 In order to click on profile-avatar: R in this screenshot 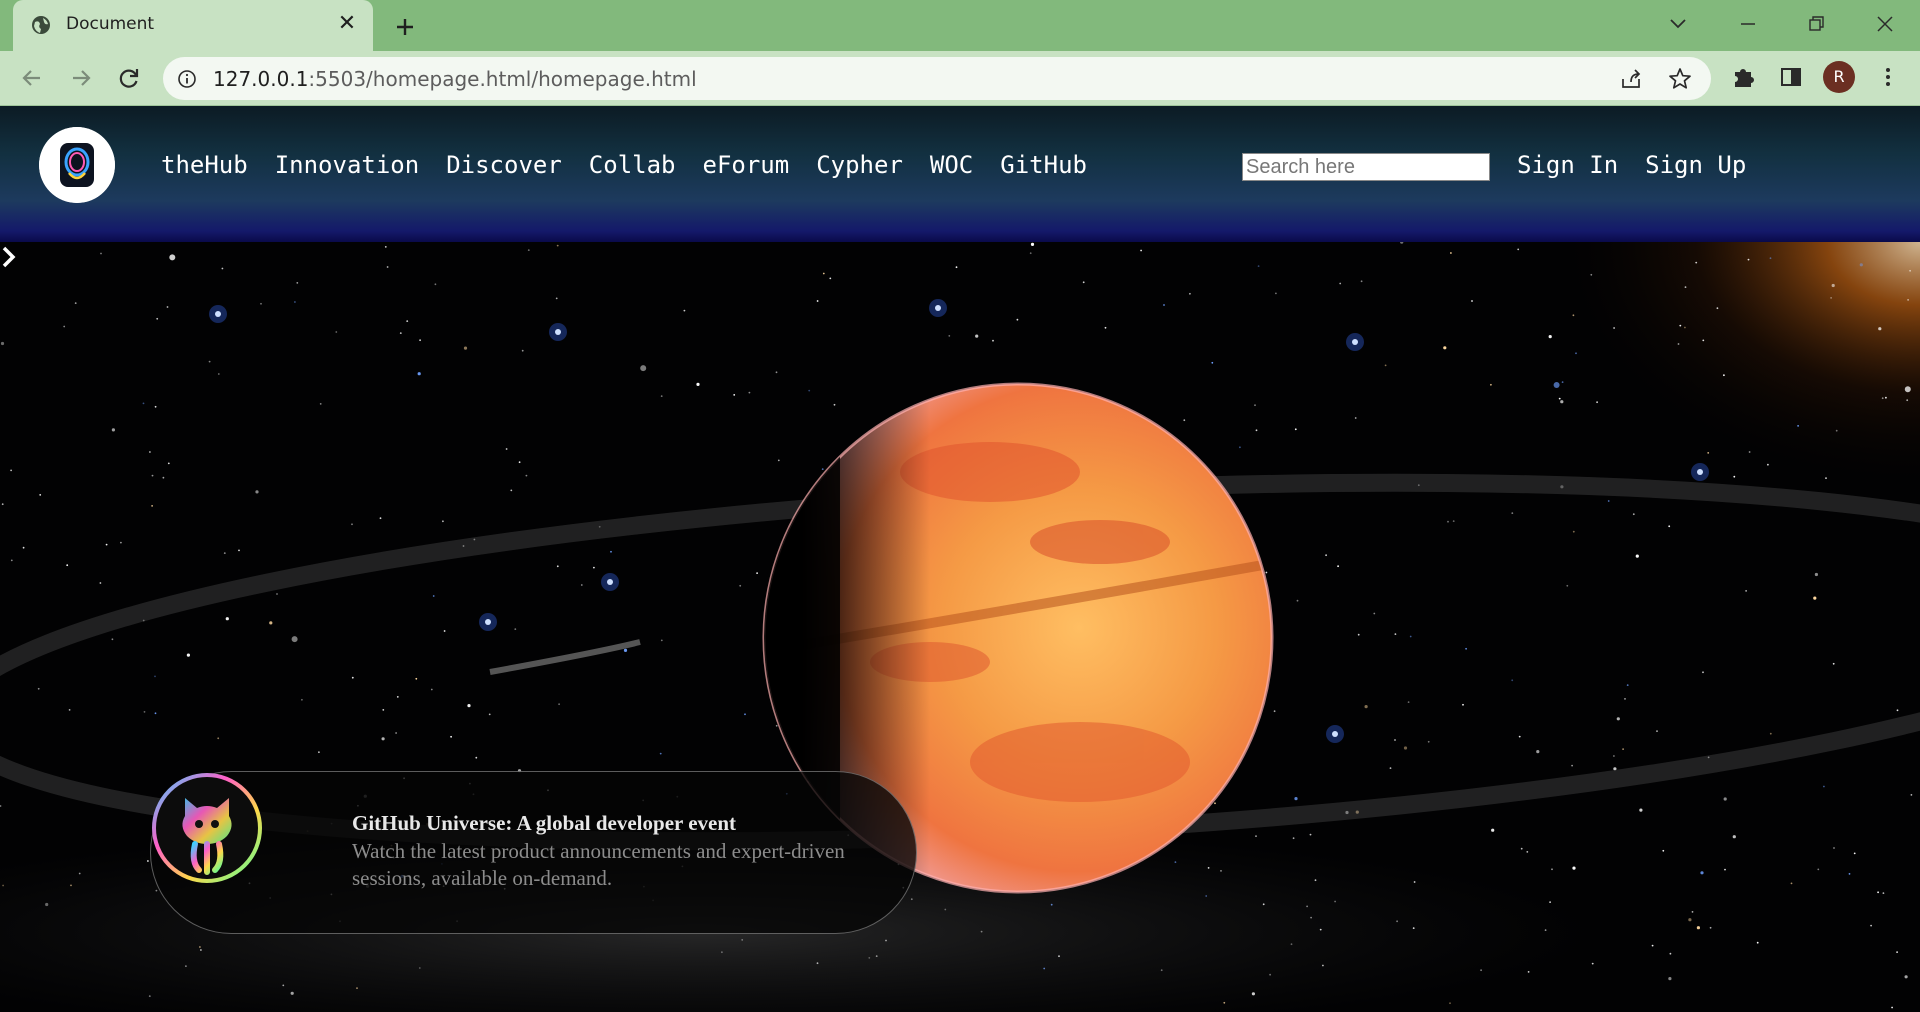, I will do `click(1839, 77)`.